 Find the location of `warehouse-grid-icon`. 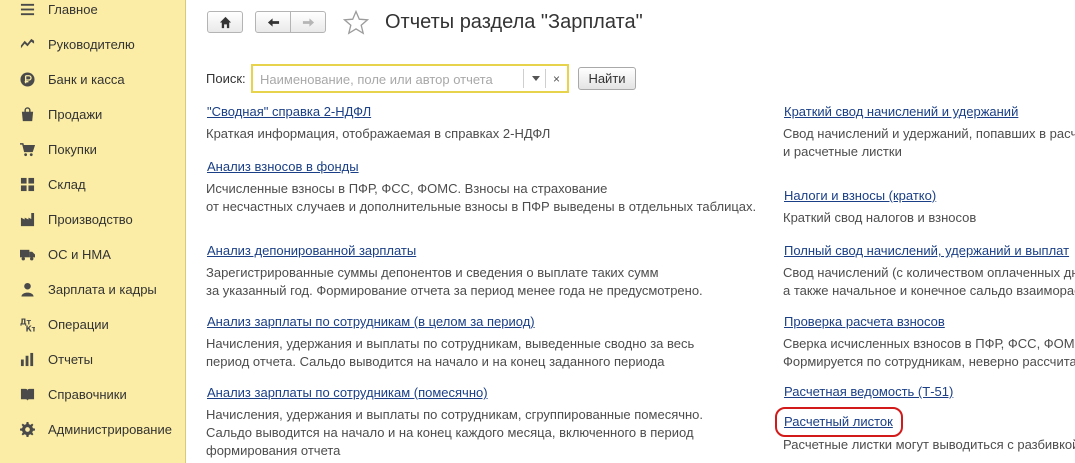

warehouse-grid-icon is located at coordinates (27, 184).